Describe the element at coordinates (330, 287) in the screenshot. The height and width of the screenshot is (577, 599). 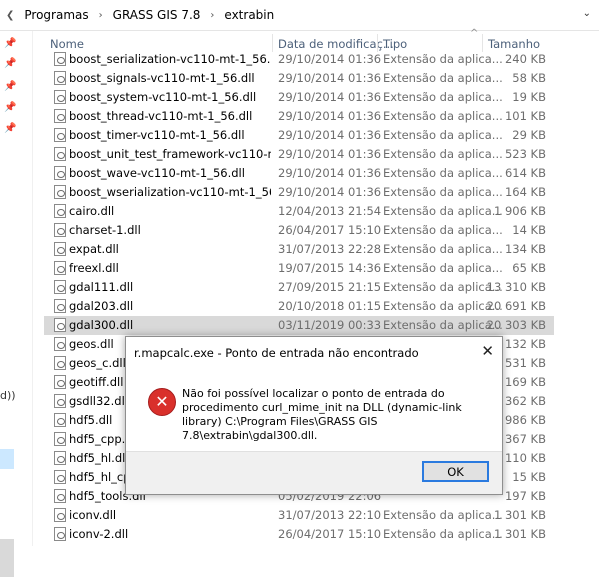
I see `file-date: 27/09/2015 21:15` at that location.